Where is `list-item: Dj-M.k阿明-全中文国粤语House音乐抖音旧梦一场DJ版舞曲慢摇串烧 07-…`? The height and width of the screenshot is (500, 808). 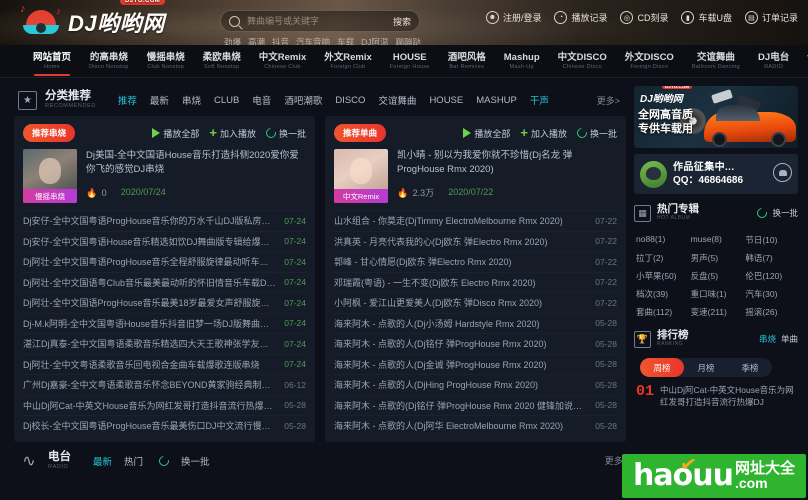 list-item: Dj-M.k阿明-全中文国粤语House音乐抖音旧梦一场DJ版舞曲慢摇串烧 07-… is located at coordinates (164, 323).